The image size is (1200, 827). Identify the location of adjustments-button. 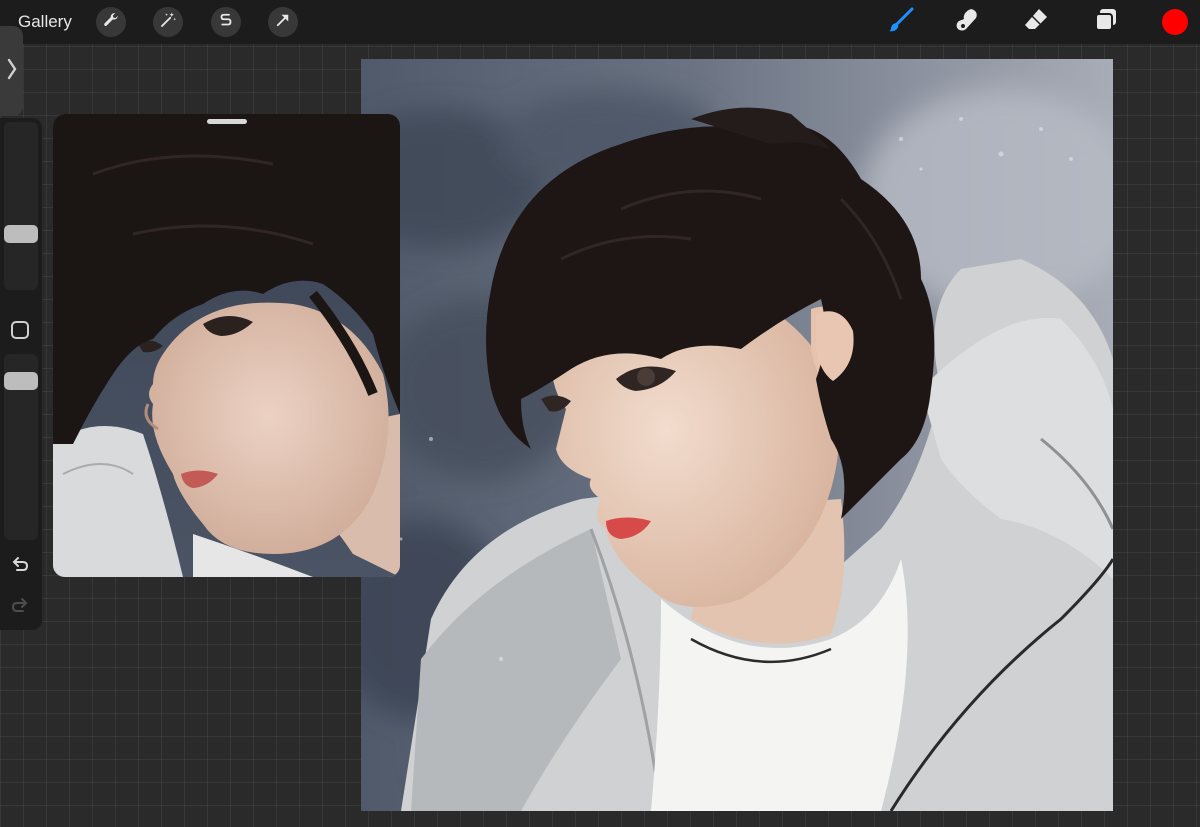
(168, 22).